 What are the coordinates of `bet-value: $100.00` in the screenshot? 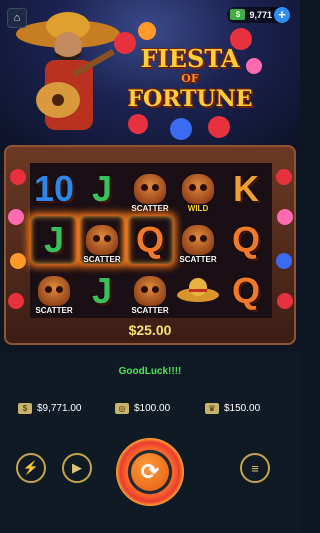 It's located at (152, 408).